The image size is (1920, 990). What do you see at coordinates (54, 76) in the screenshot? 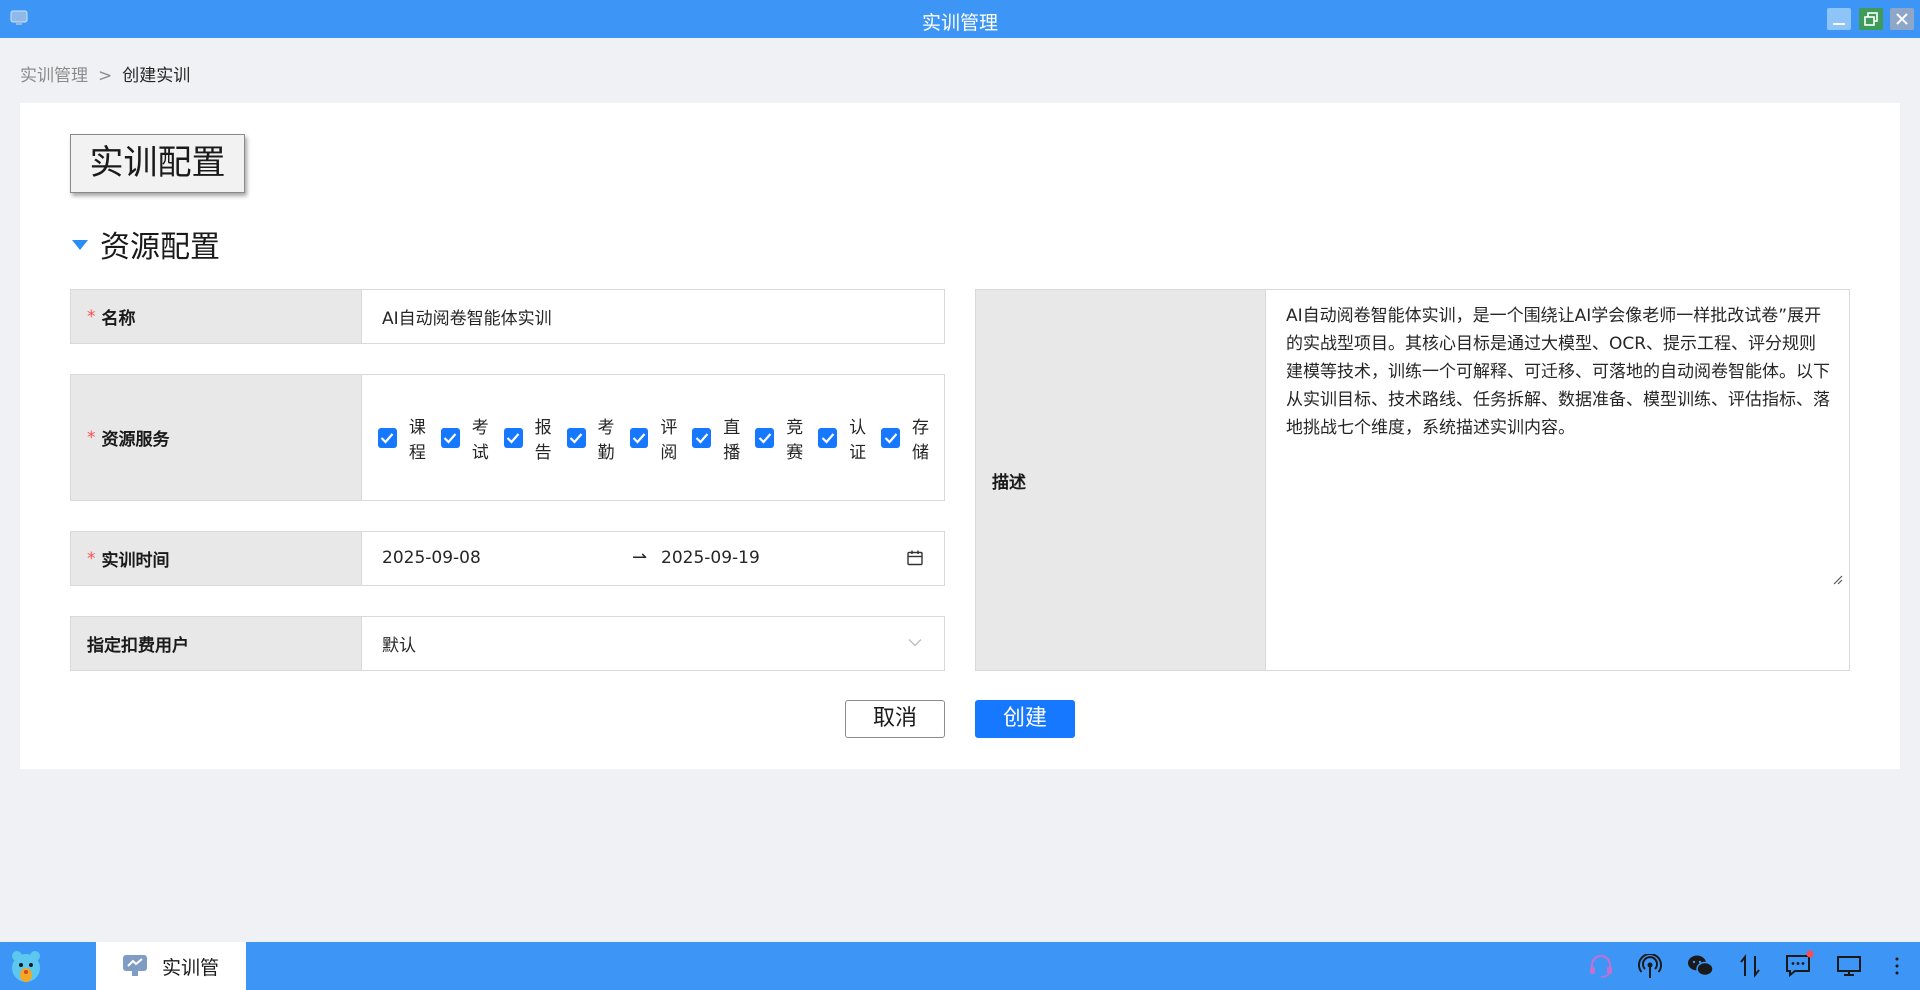
I see `breadcrumb-item-training-management: 实训管理` at bounding box center [54, 76].